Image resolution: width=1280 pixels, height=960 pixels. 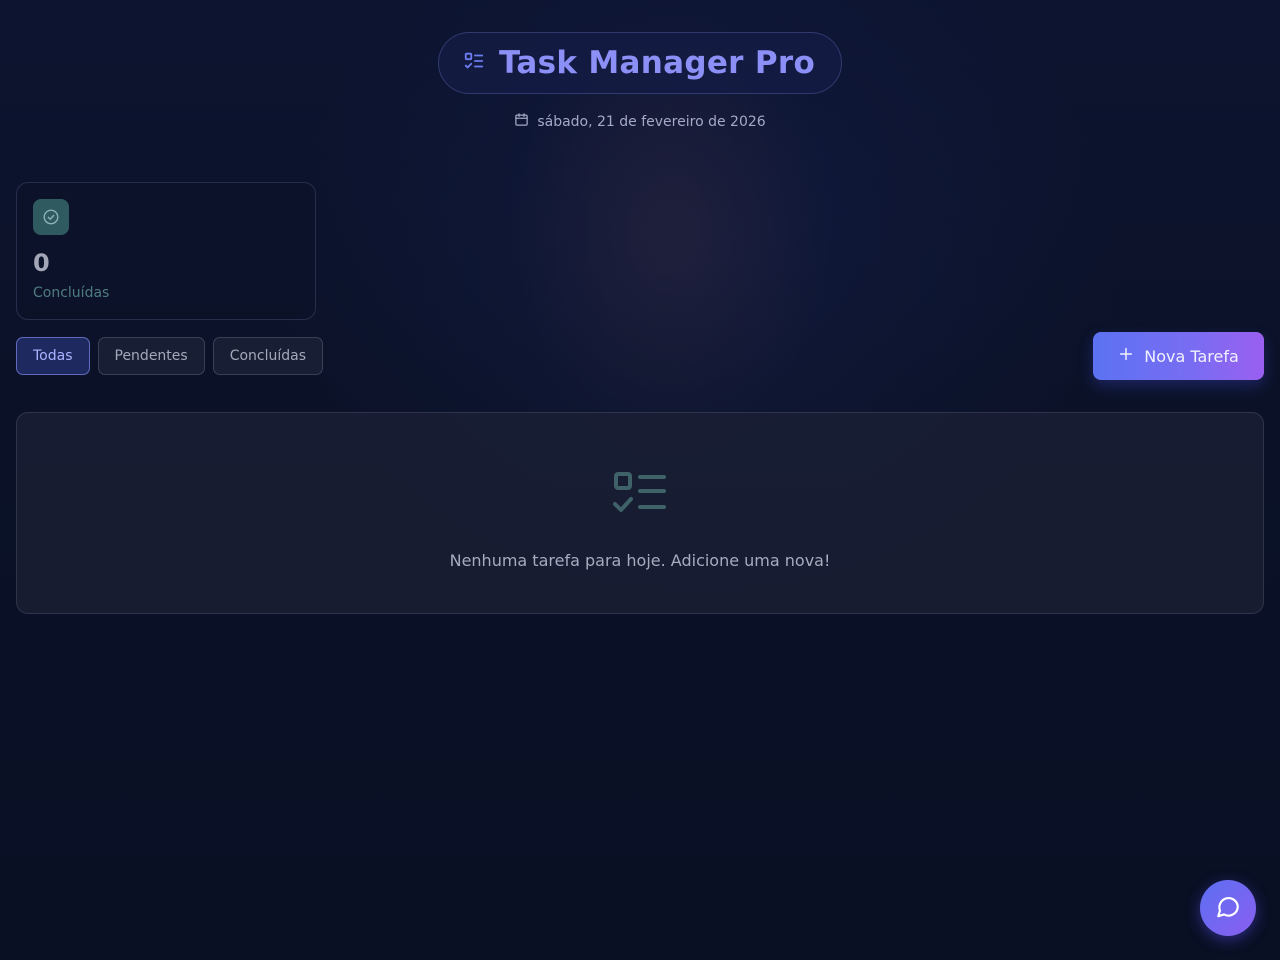 What do you see at coordinates (521, 121) in the screenshot?
I see `calendar-icon` at bounding box center [521, 121].